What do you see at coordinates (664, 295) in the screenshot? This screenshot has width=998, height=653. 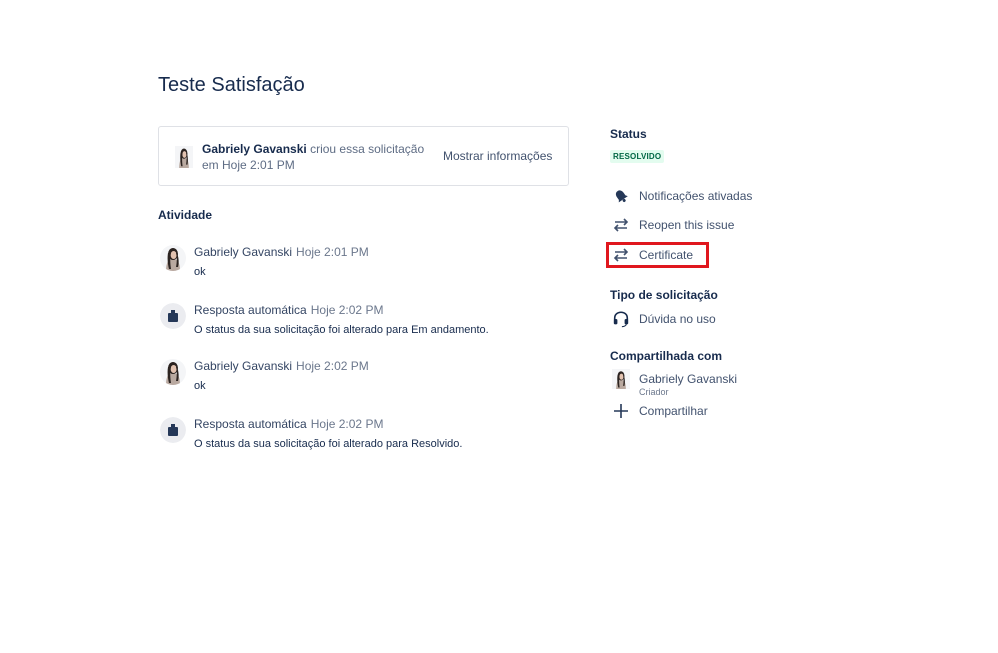 I see `request-type-label: Tipo de solicitação` at bounding box center [664, 295].